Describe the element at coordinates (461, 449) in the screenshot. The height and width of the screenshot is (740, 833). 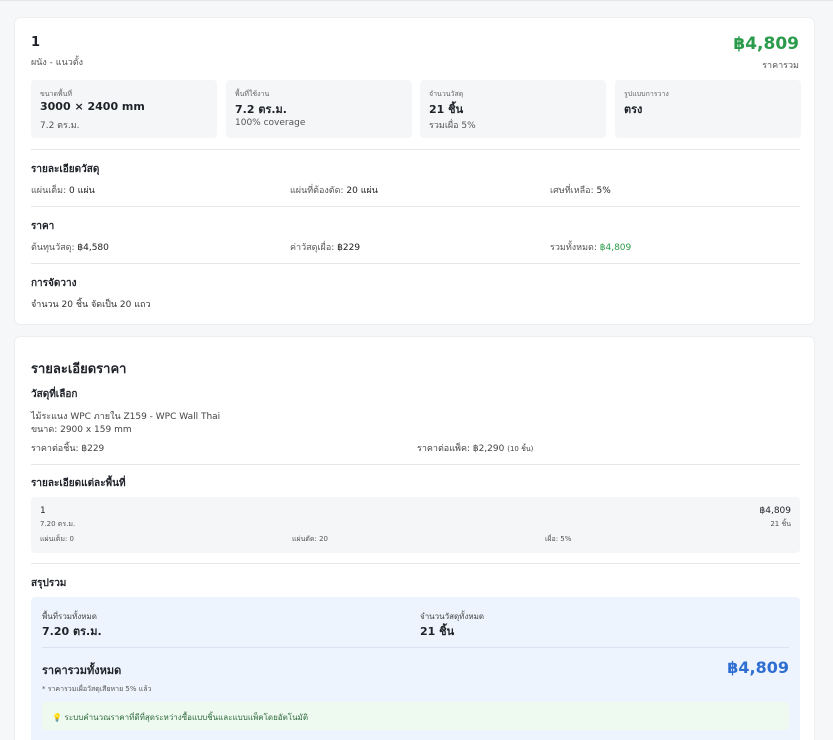
I see `price-per-pack-value: ราคาต่อแพ็ค: ฿2,290` at that location.